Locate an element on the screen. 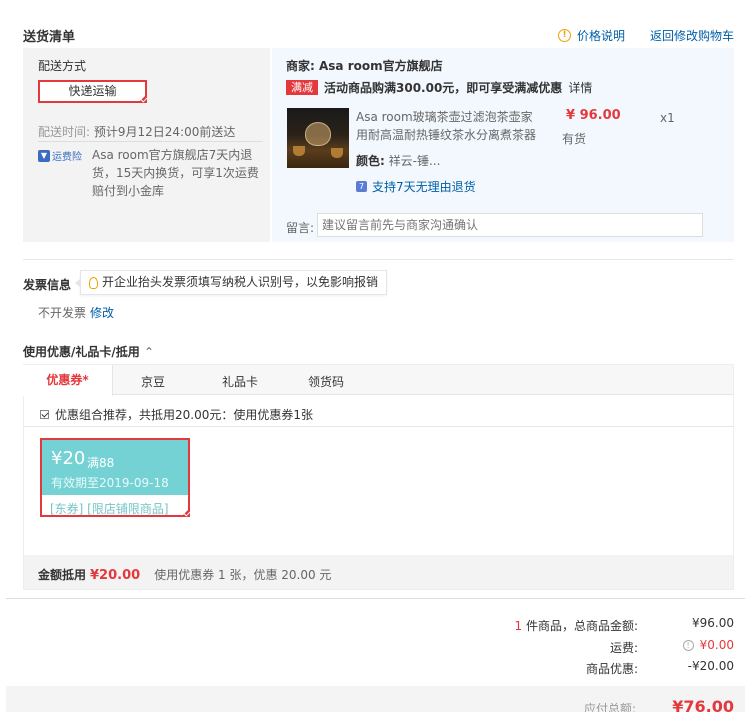 The width and height of the screenshot is (745, 712). tab-jingdou: 京豆 is located at coordinates (153, 381).